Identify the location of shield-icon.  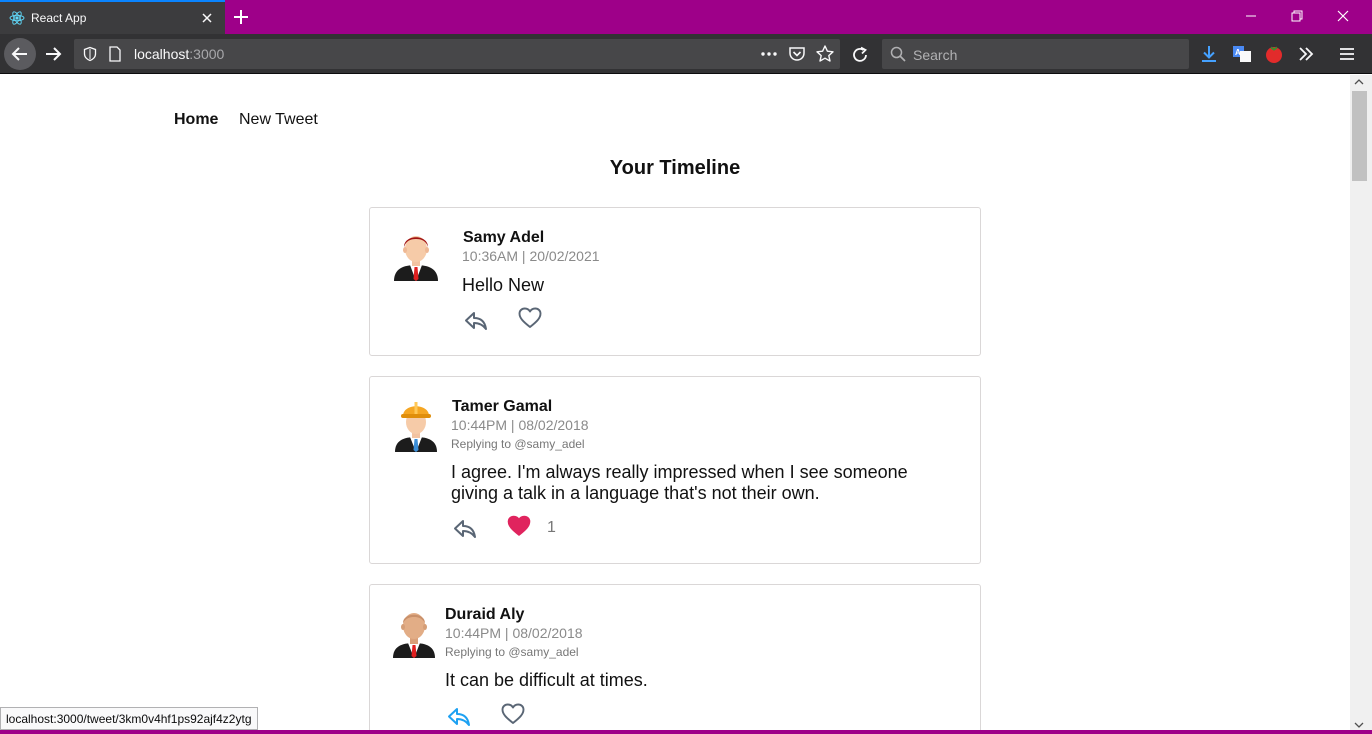
(90, 54).